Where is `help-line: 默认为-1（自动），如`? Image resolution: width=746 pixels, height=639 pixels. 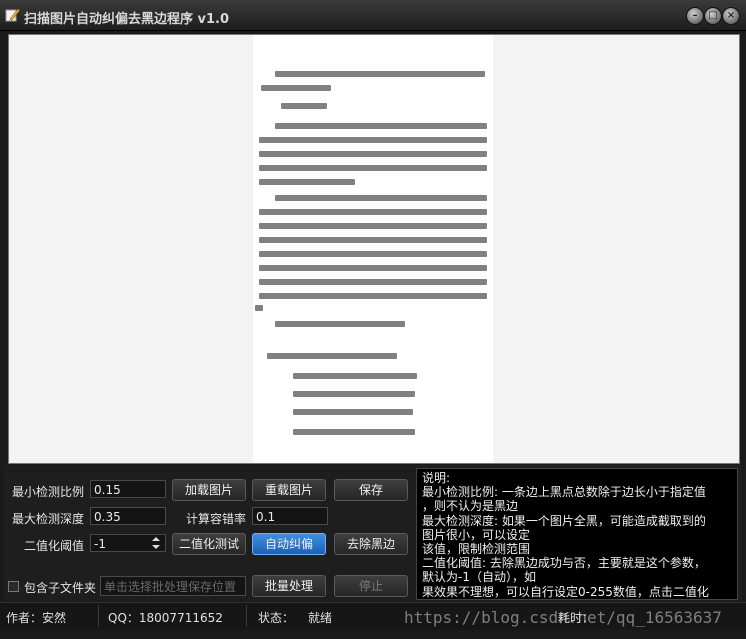 help-line: 默认为-1（自动），如 is located at coordinates (479, 577).